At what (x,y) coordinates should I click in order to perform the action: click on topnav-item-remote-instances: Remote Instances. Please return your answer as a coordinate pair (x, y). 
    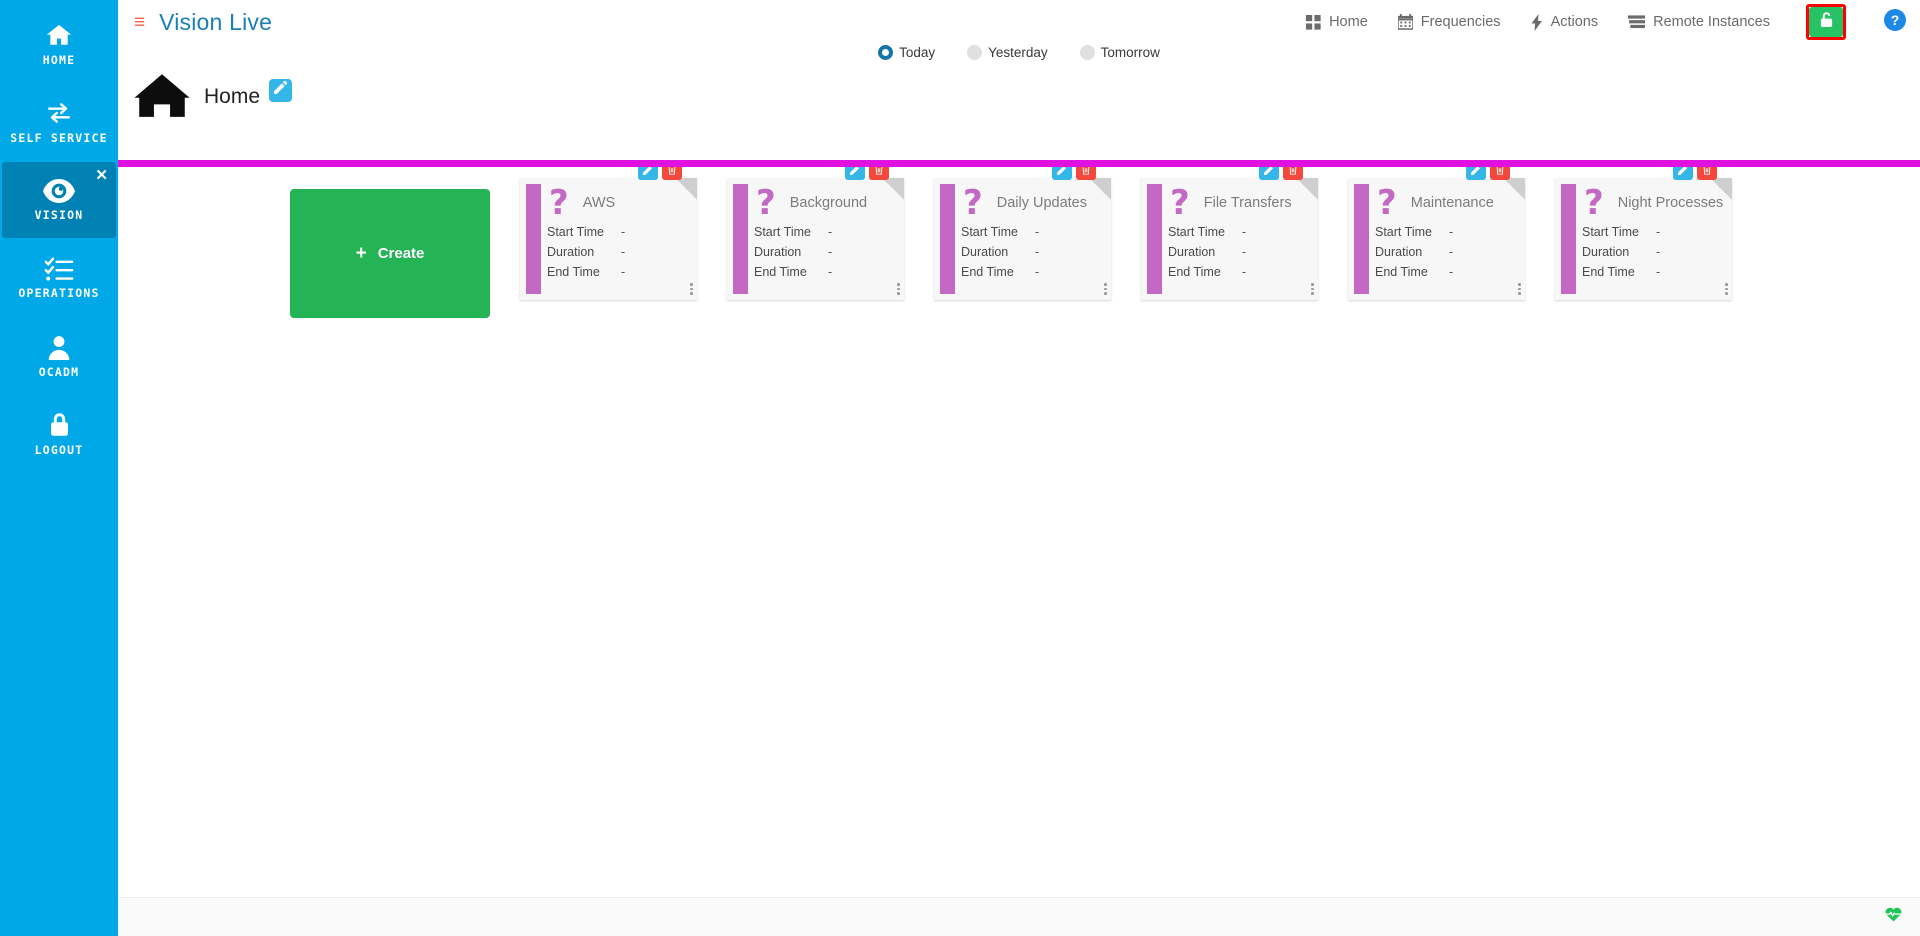
    Looking at the image, I should click on (1699, 22).